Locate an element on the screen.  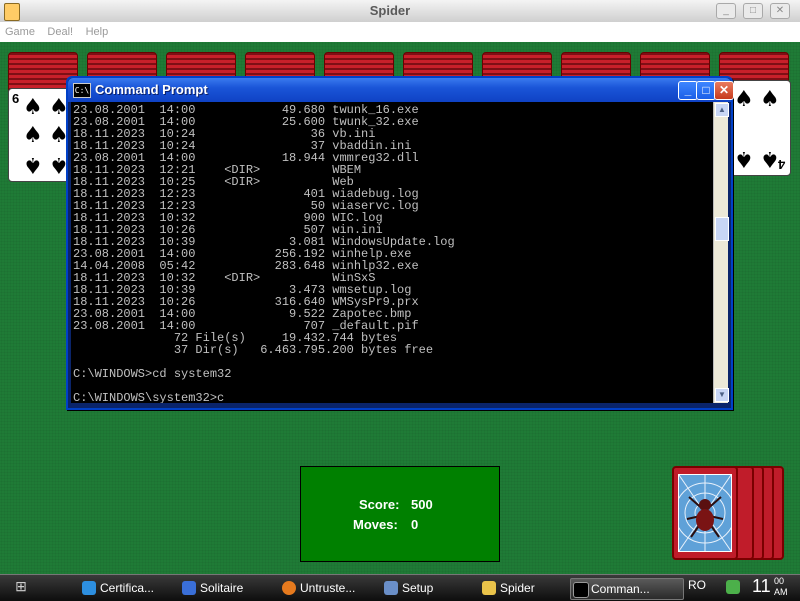
firefox-icon is located at coordinates (289, 588).